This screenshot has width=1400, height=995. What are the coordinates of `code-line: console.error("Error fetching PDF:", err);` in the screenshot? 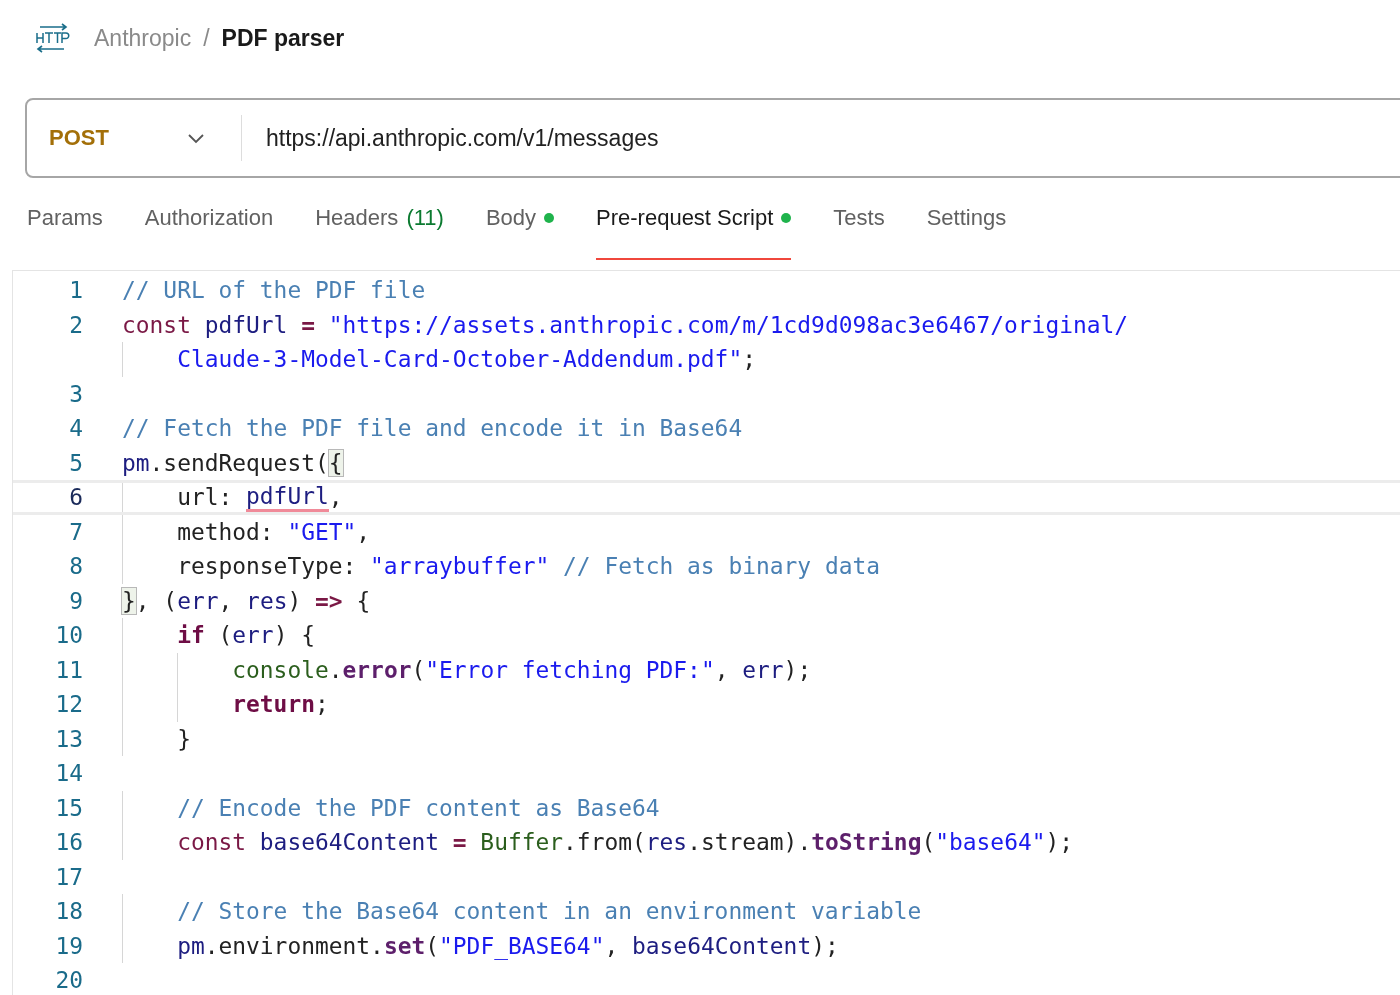 It's located at (467, 669).